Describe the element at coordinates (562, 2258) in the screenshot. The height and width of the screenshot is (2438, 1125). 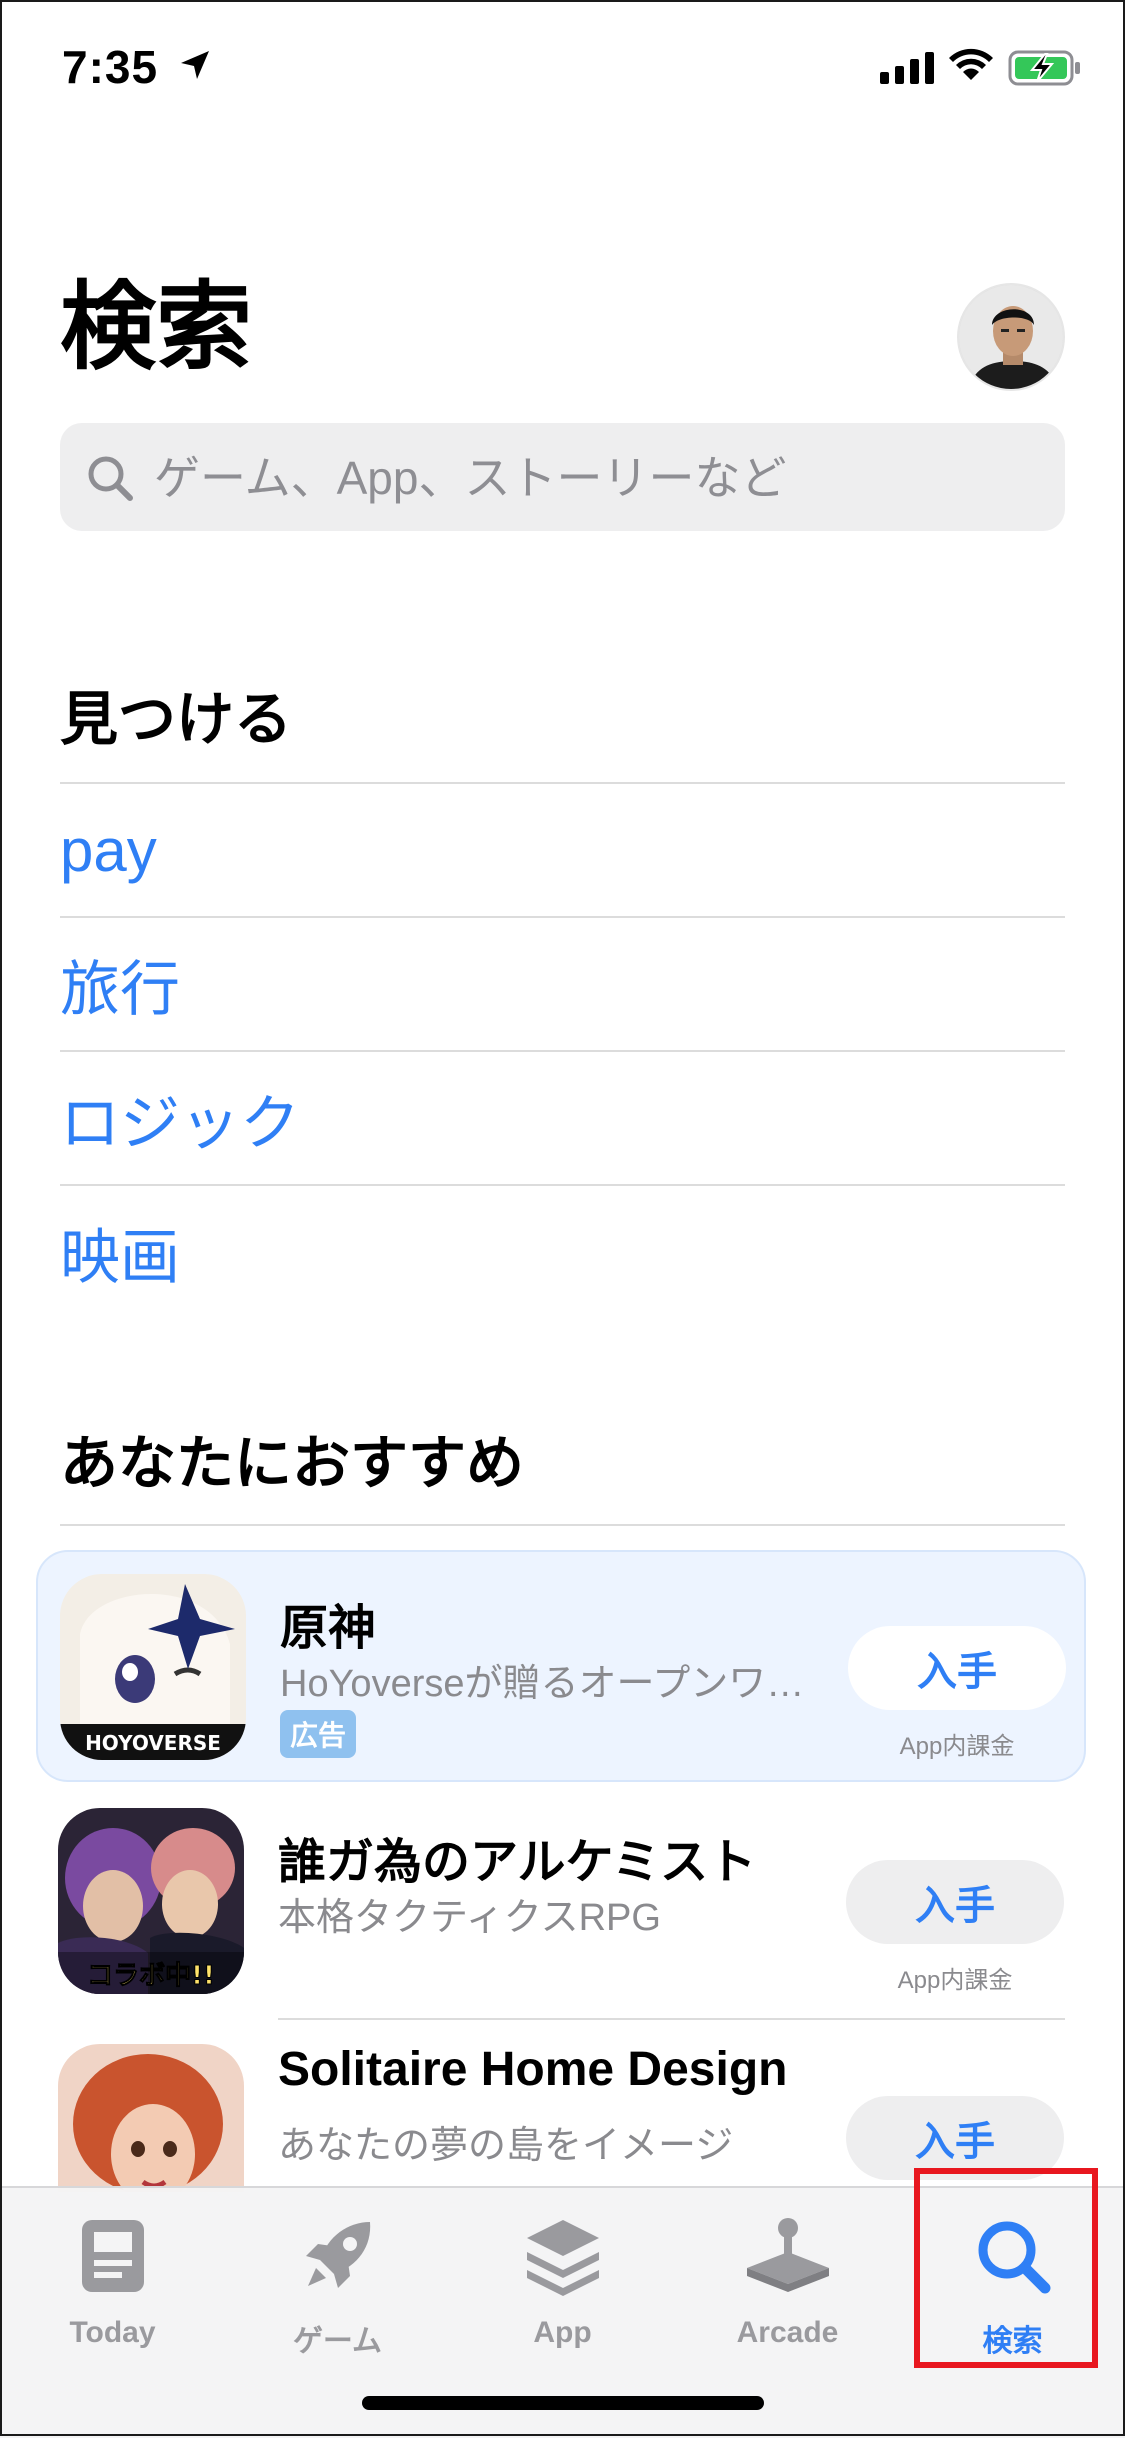
I see `stack-icon` at that location.